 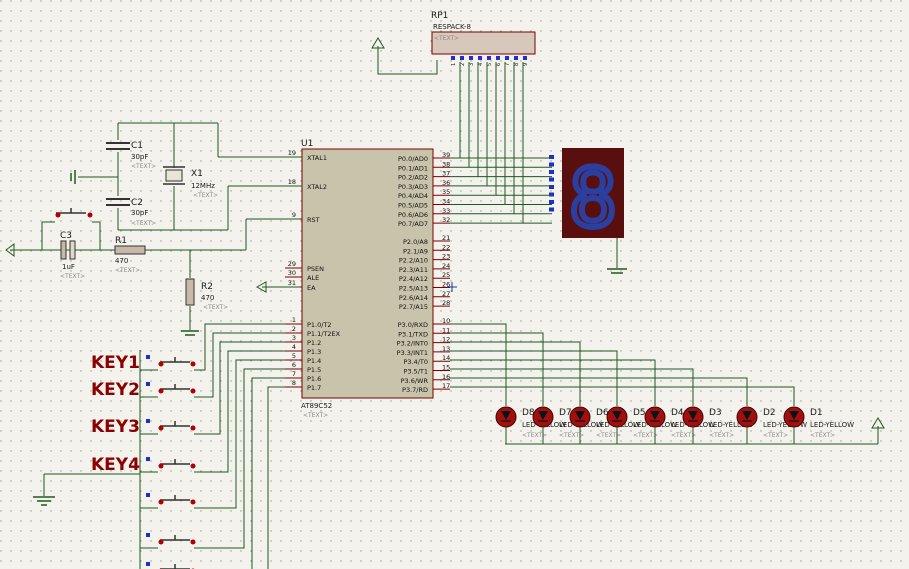 I want to click on c3-value: 1uF, so click(x=68, y=267).